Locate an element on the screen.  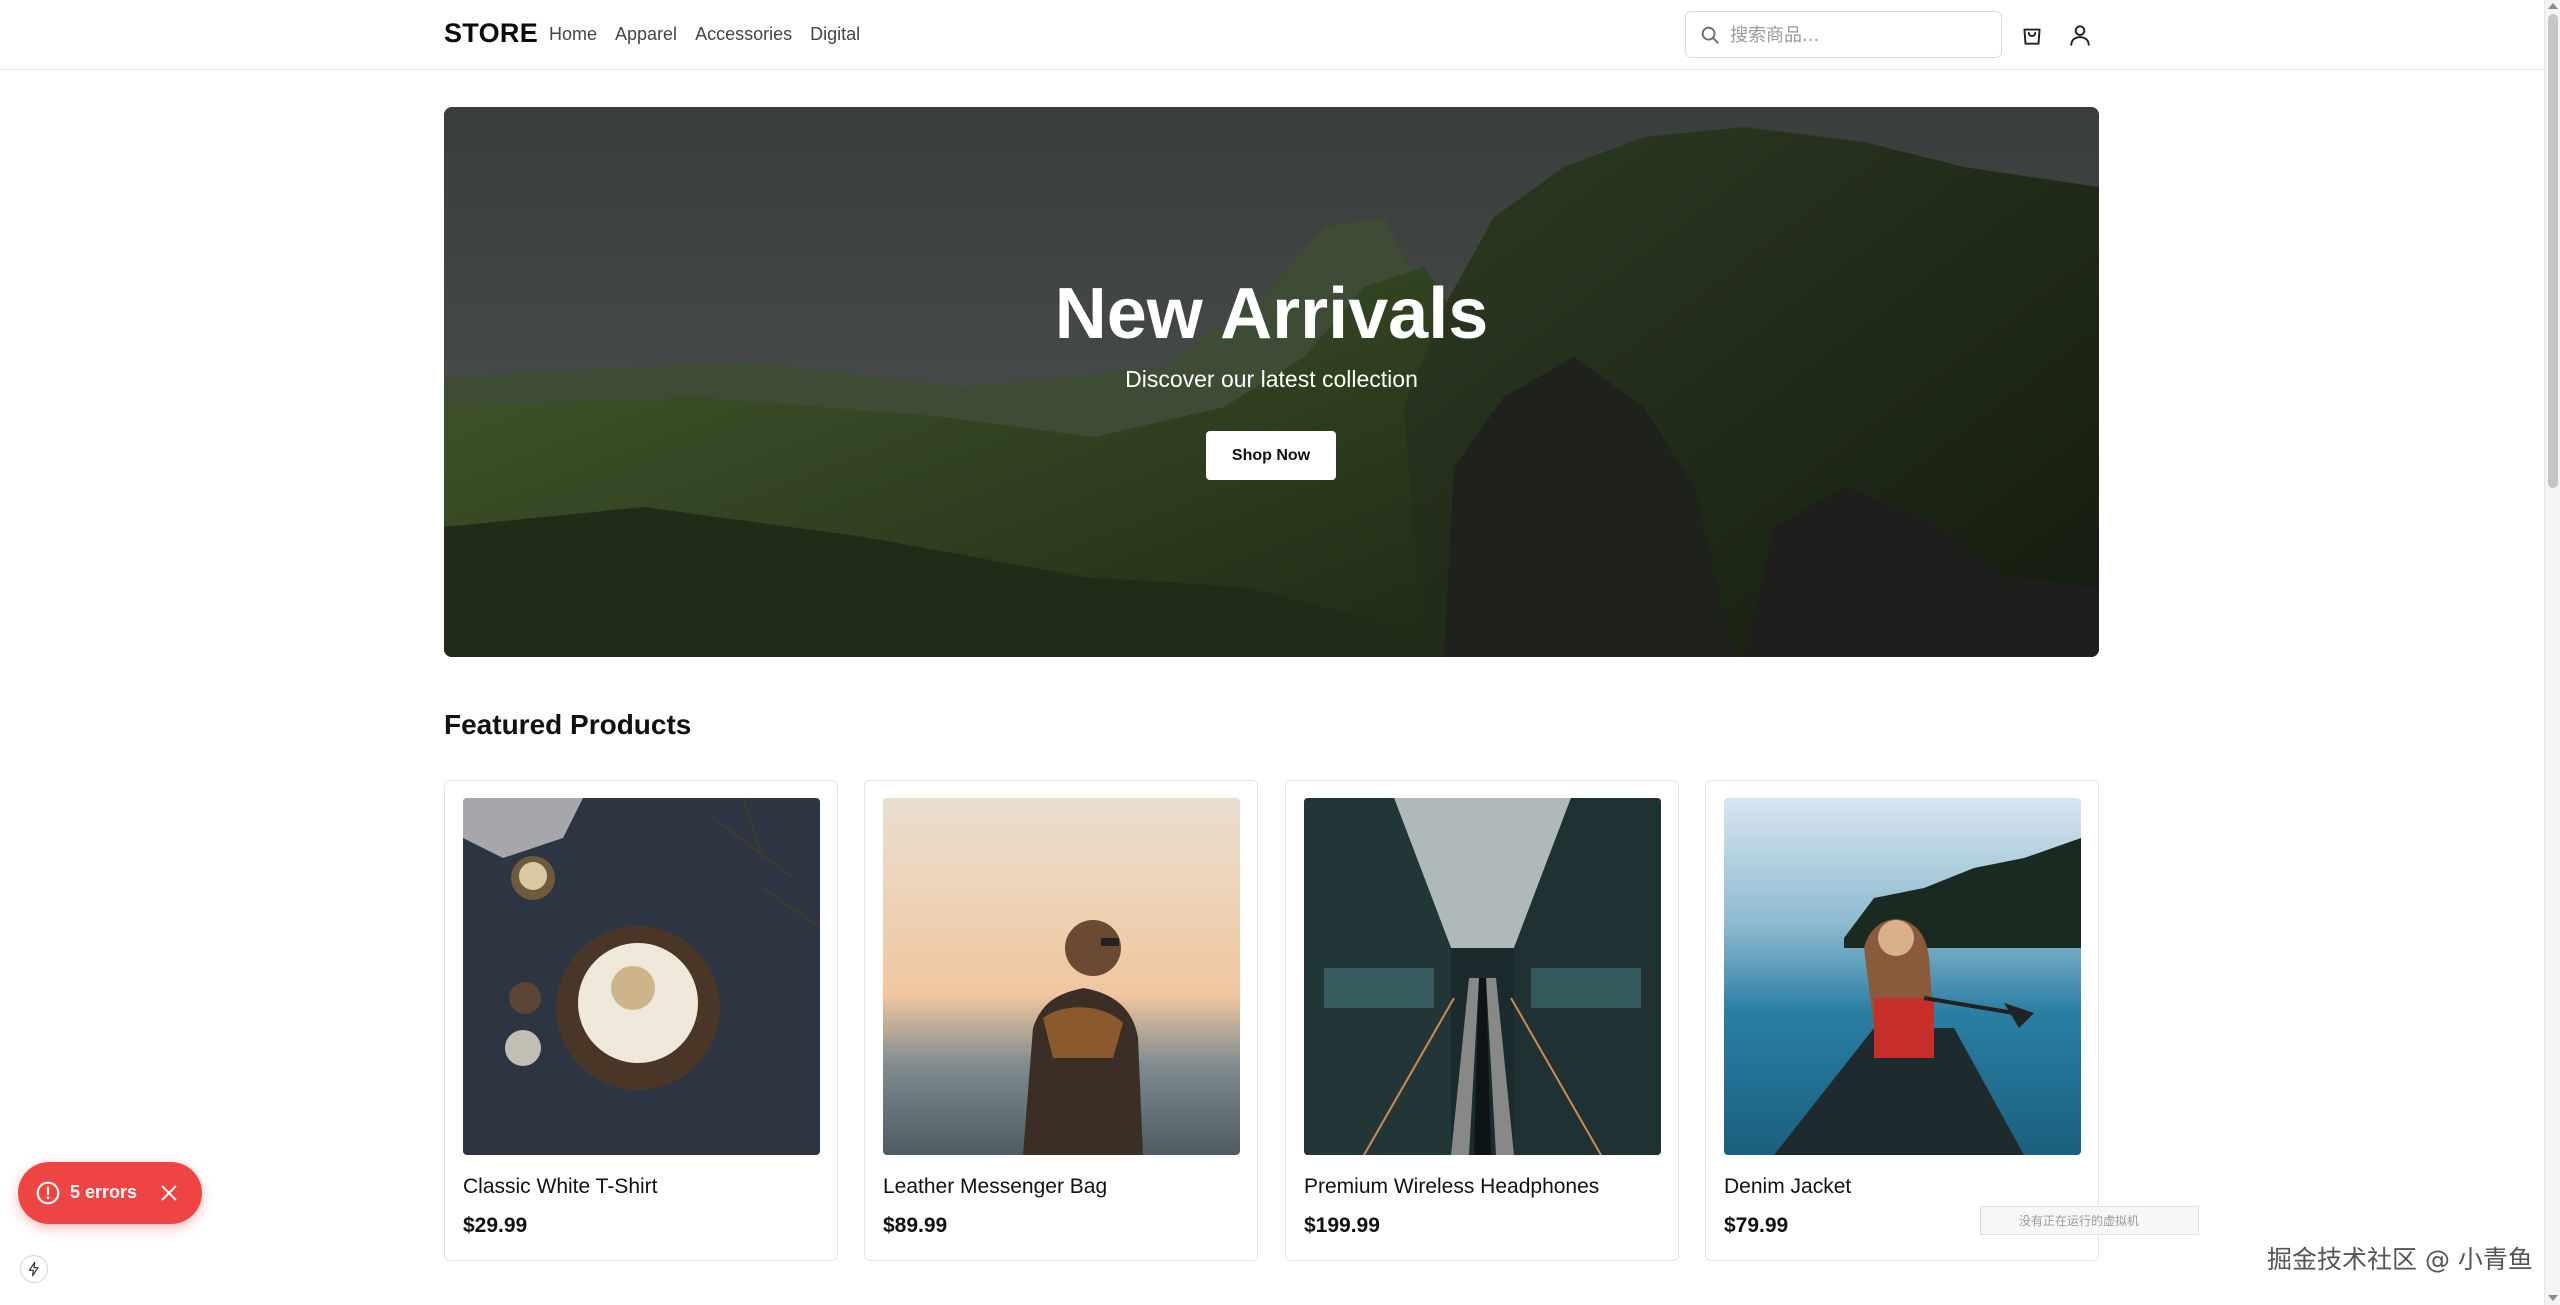
account-button is located at coordinates (2080, 35).